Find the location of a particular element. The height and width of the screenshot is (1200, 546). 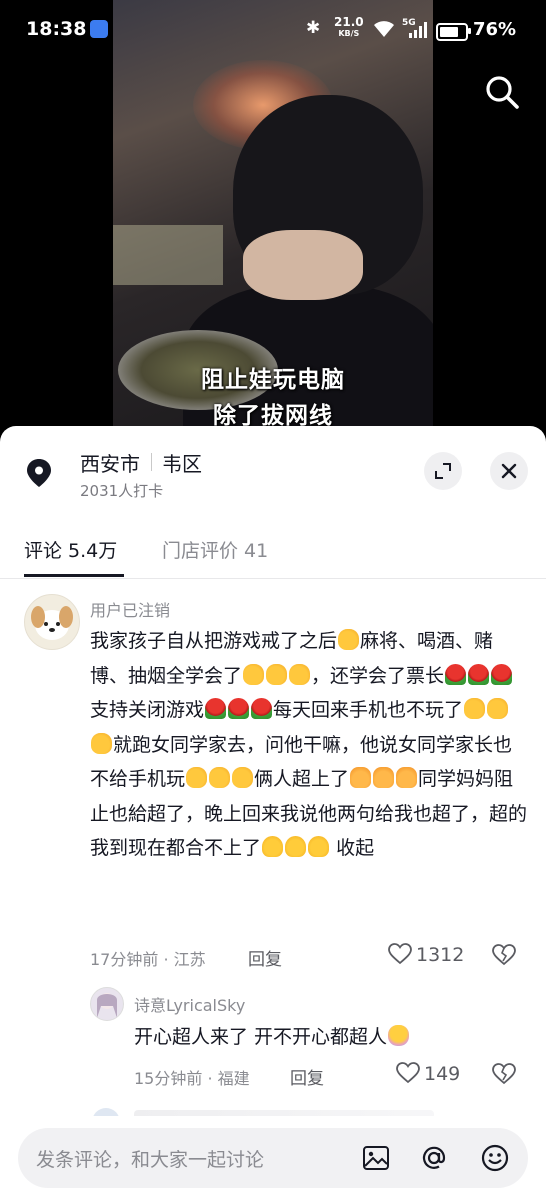

location-city: 西安市 is located at coordinates (110, 462).